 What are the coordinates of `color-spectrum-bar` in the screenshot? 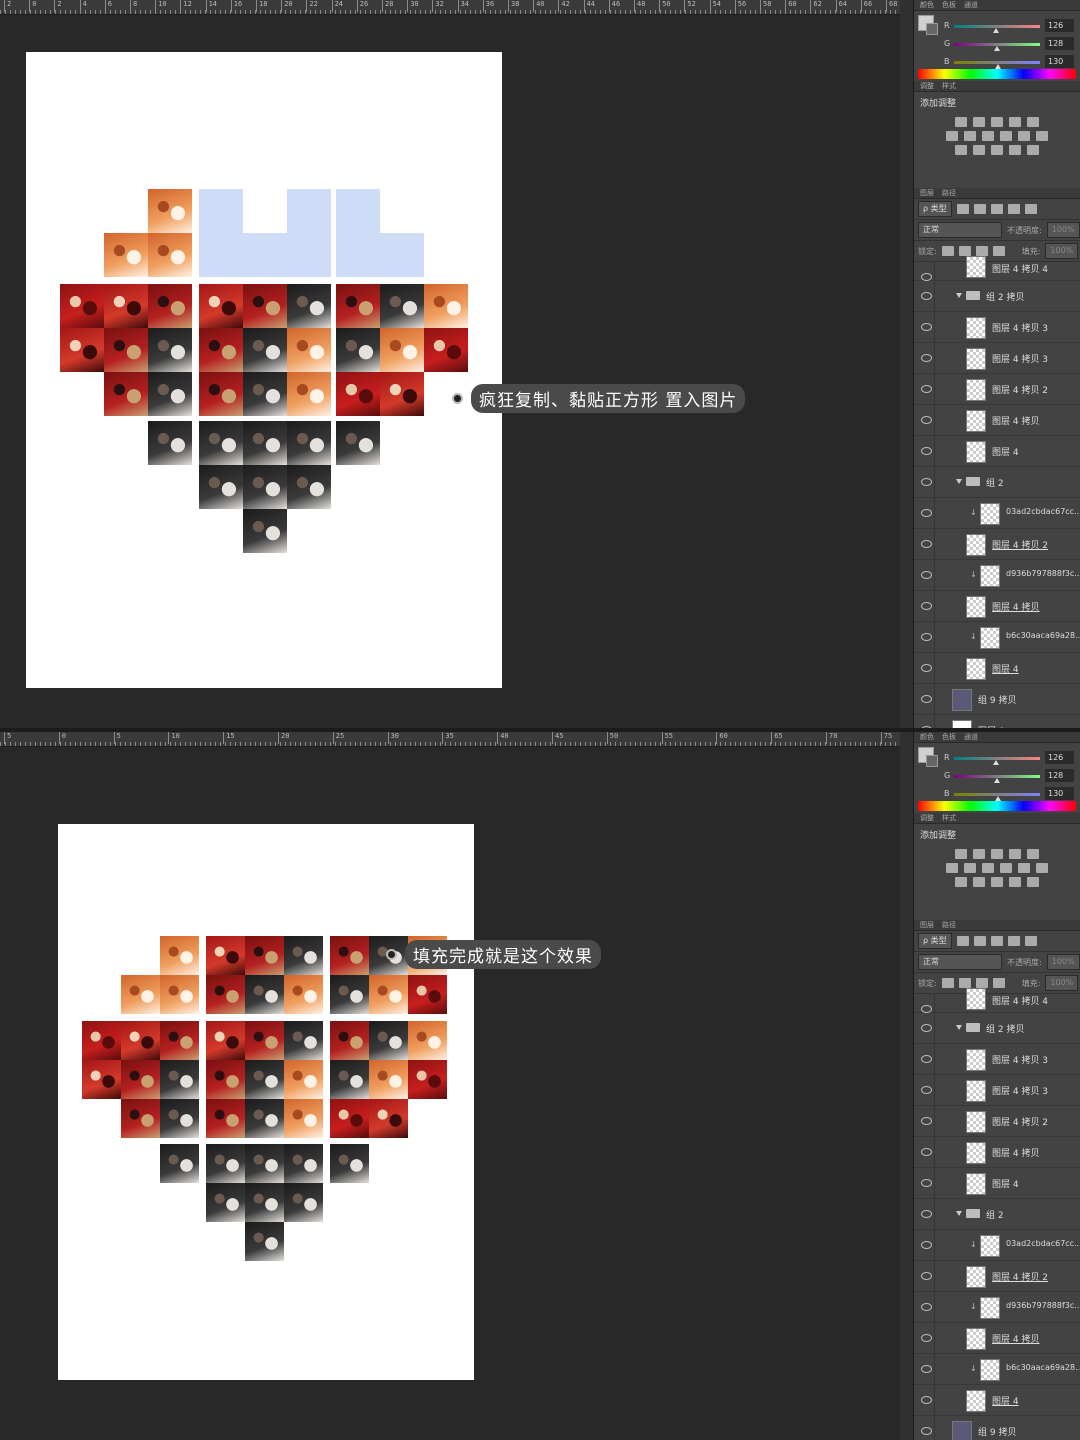 It's located at (997, 74).